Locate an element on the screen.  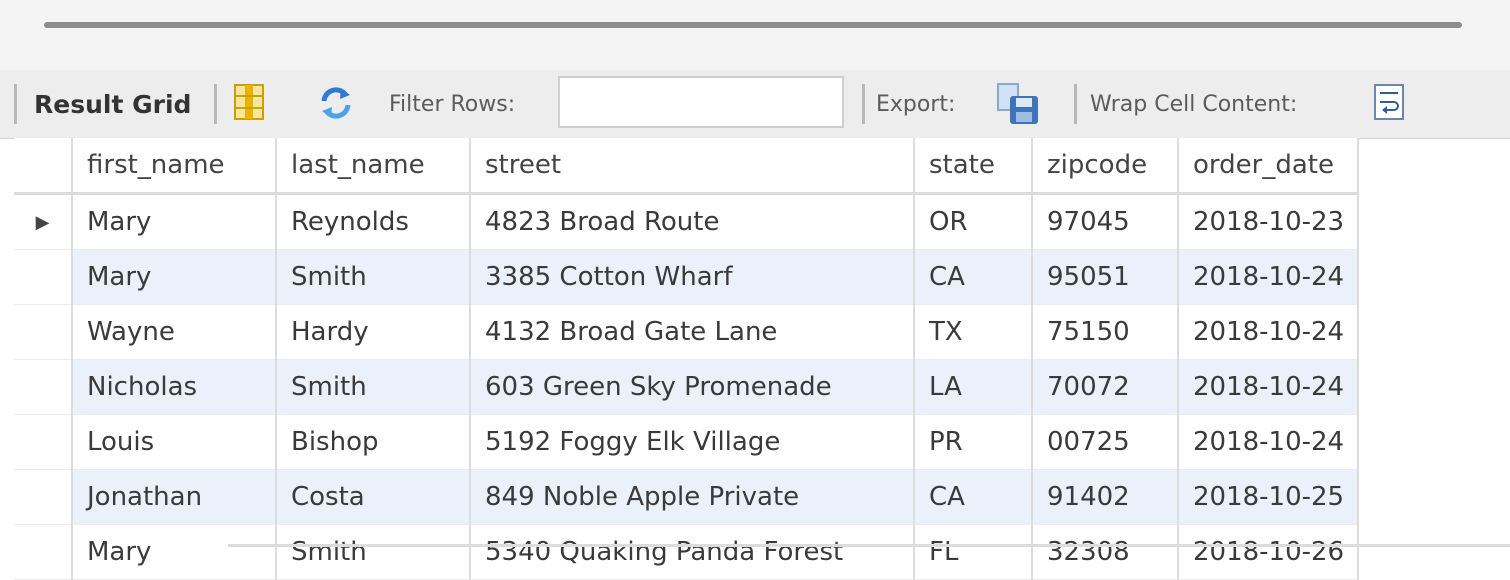
wrap-text-icon is located at coordinates (1389, 102).